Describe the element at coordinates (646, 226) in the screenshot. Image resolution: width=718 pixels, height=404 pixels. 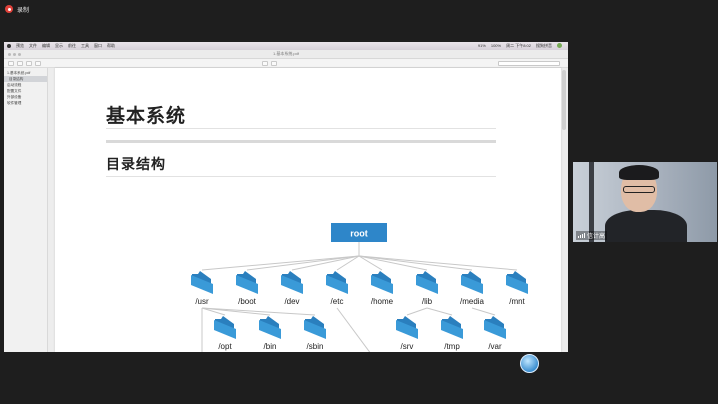
I see `participant-body` at that location.